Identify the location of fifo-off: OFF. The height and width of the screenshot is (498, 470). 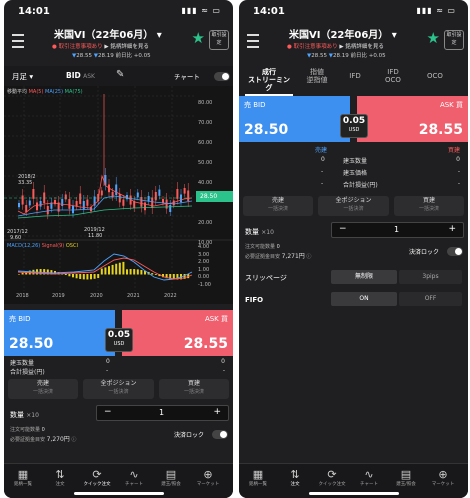
(430, 299).